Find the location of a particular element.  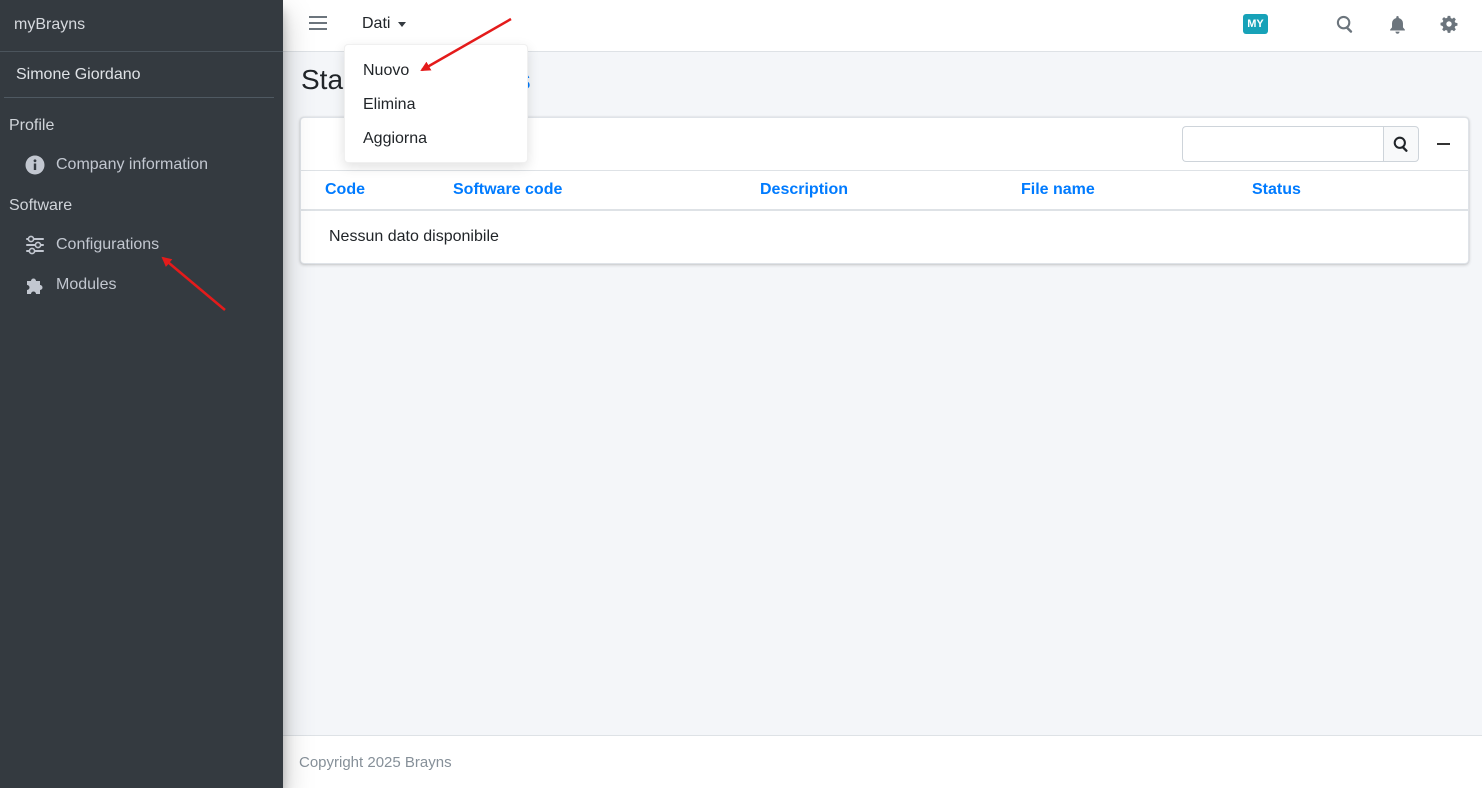

user-name: Simone Giordano is located at coordinates (139, 75).